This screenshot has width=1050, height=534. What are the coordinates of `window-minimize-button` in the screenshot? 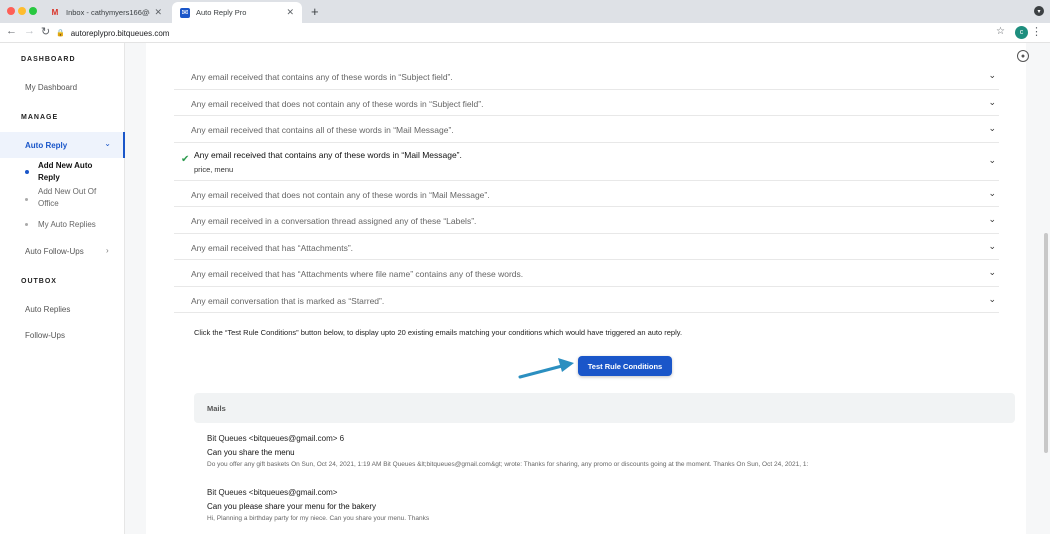 It's located at (22, 11).